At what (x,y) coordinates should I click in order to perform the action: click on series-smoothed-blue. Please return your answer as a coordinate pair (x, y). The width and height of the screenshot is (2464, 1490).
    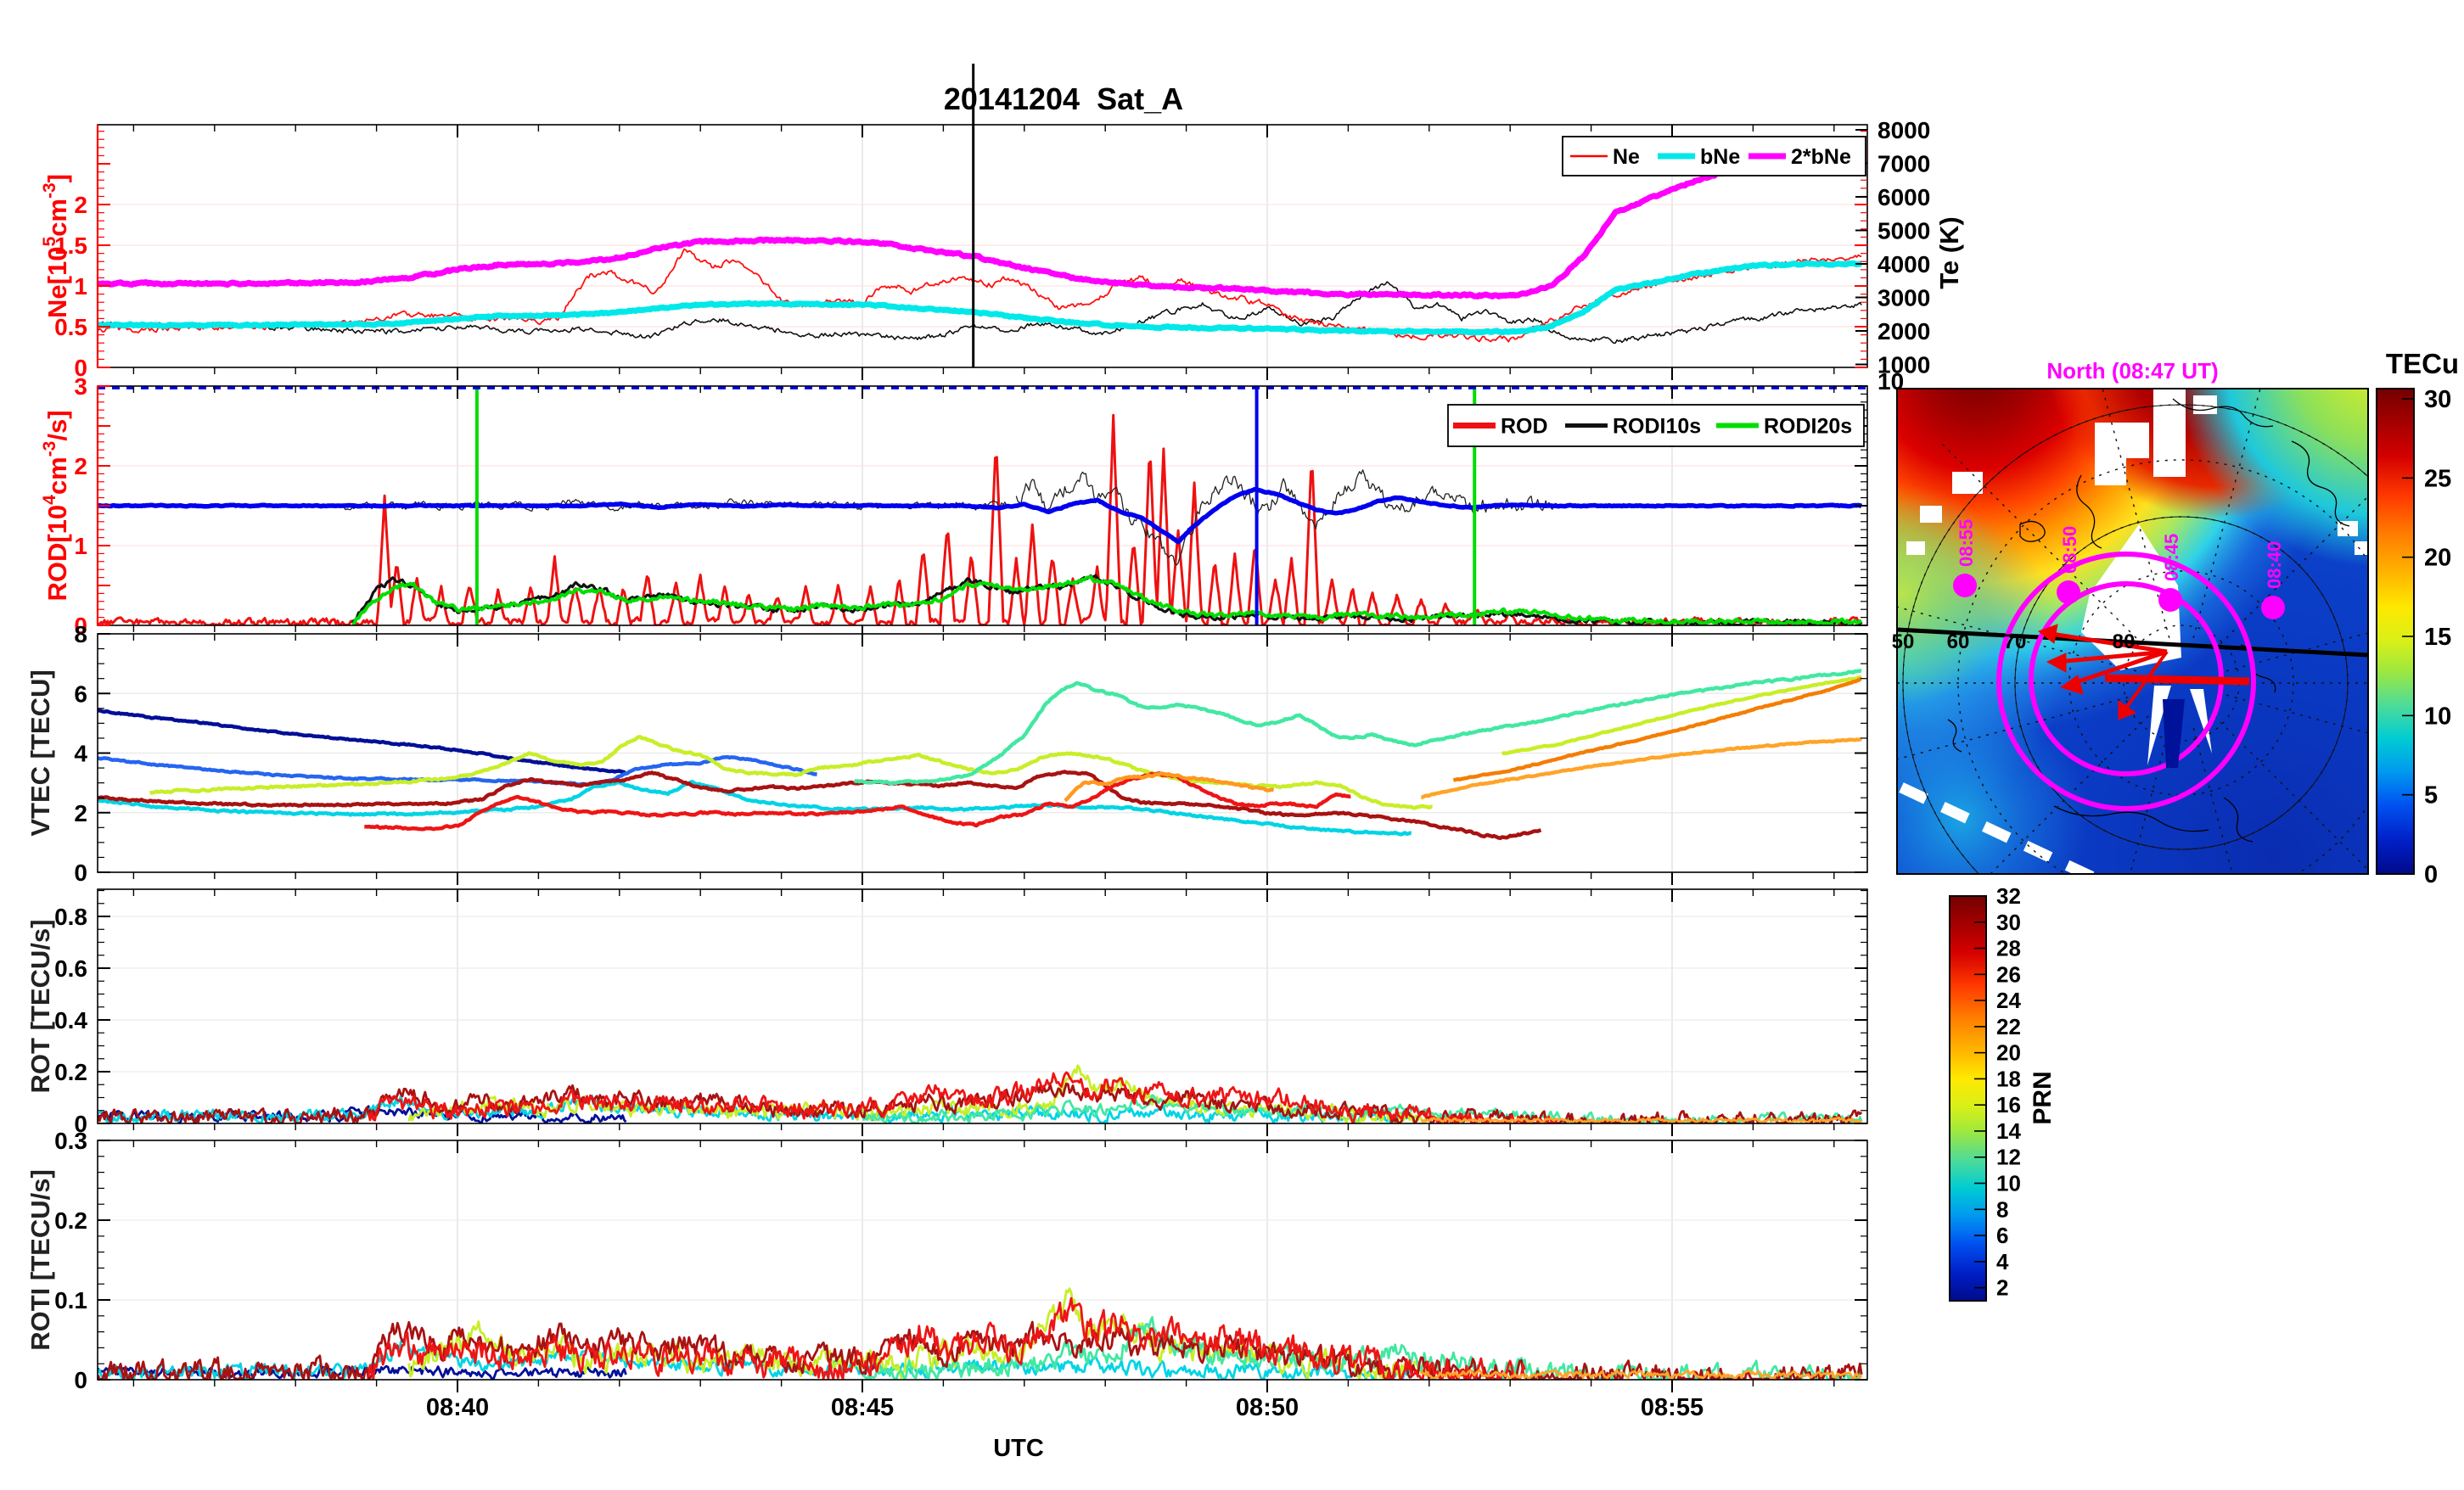
    Looking at the image, I should click on (980, 515).